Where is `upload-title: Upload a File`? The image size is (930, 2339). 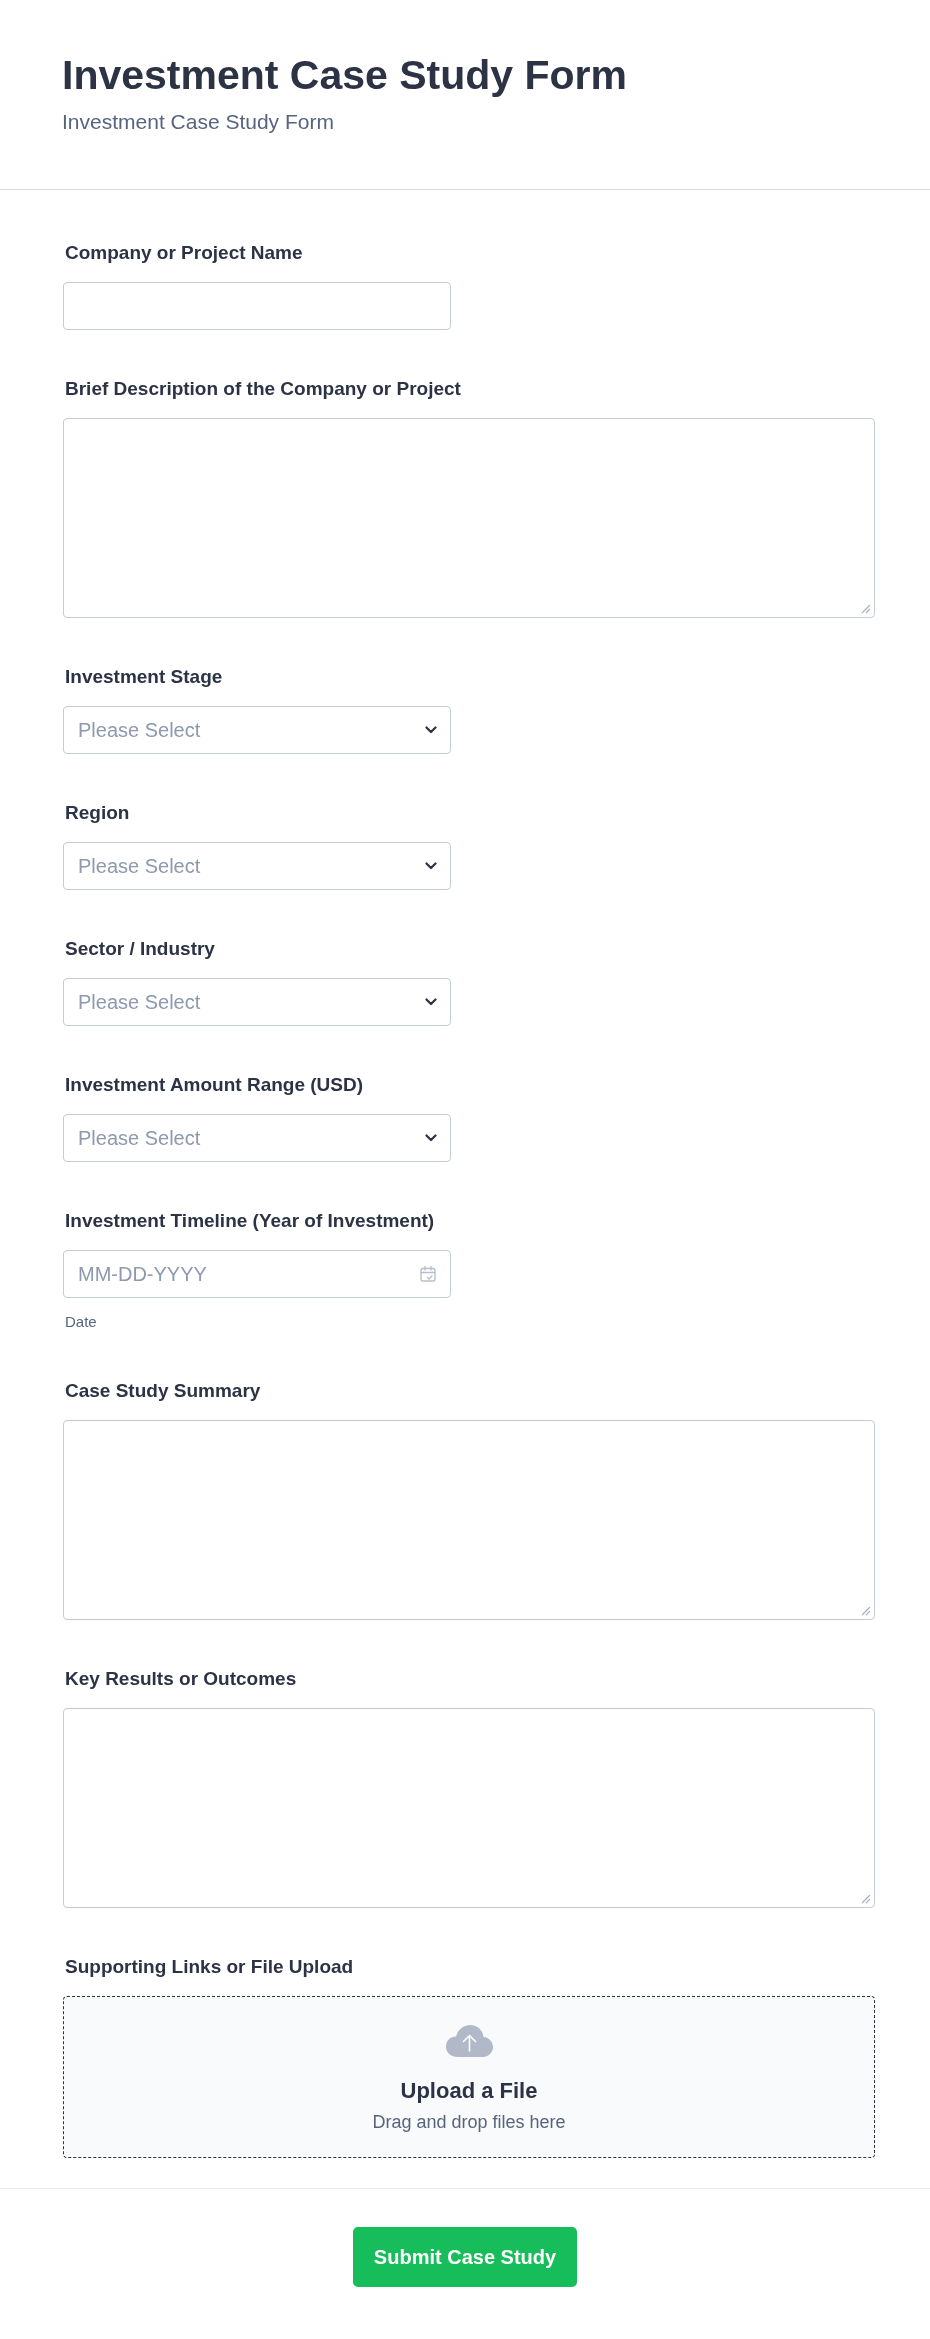
upload-title: Upload a File is located at coordinates (469, 2091).